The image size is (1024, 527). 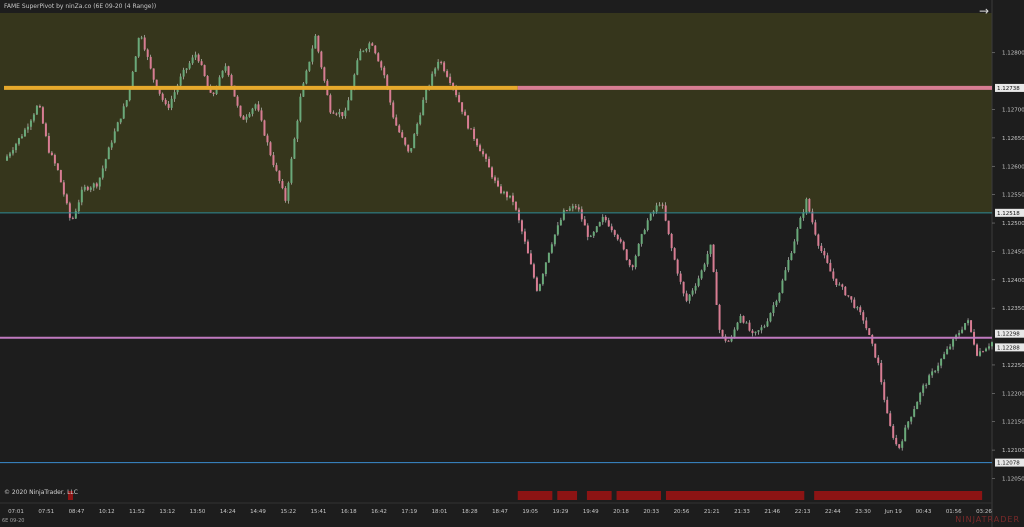 I want to click on x-tick-label: 22:13, so click(x=803, y=512).